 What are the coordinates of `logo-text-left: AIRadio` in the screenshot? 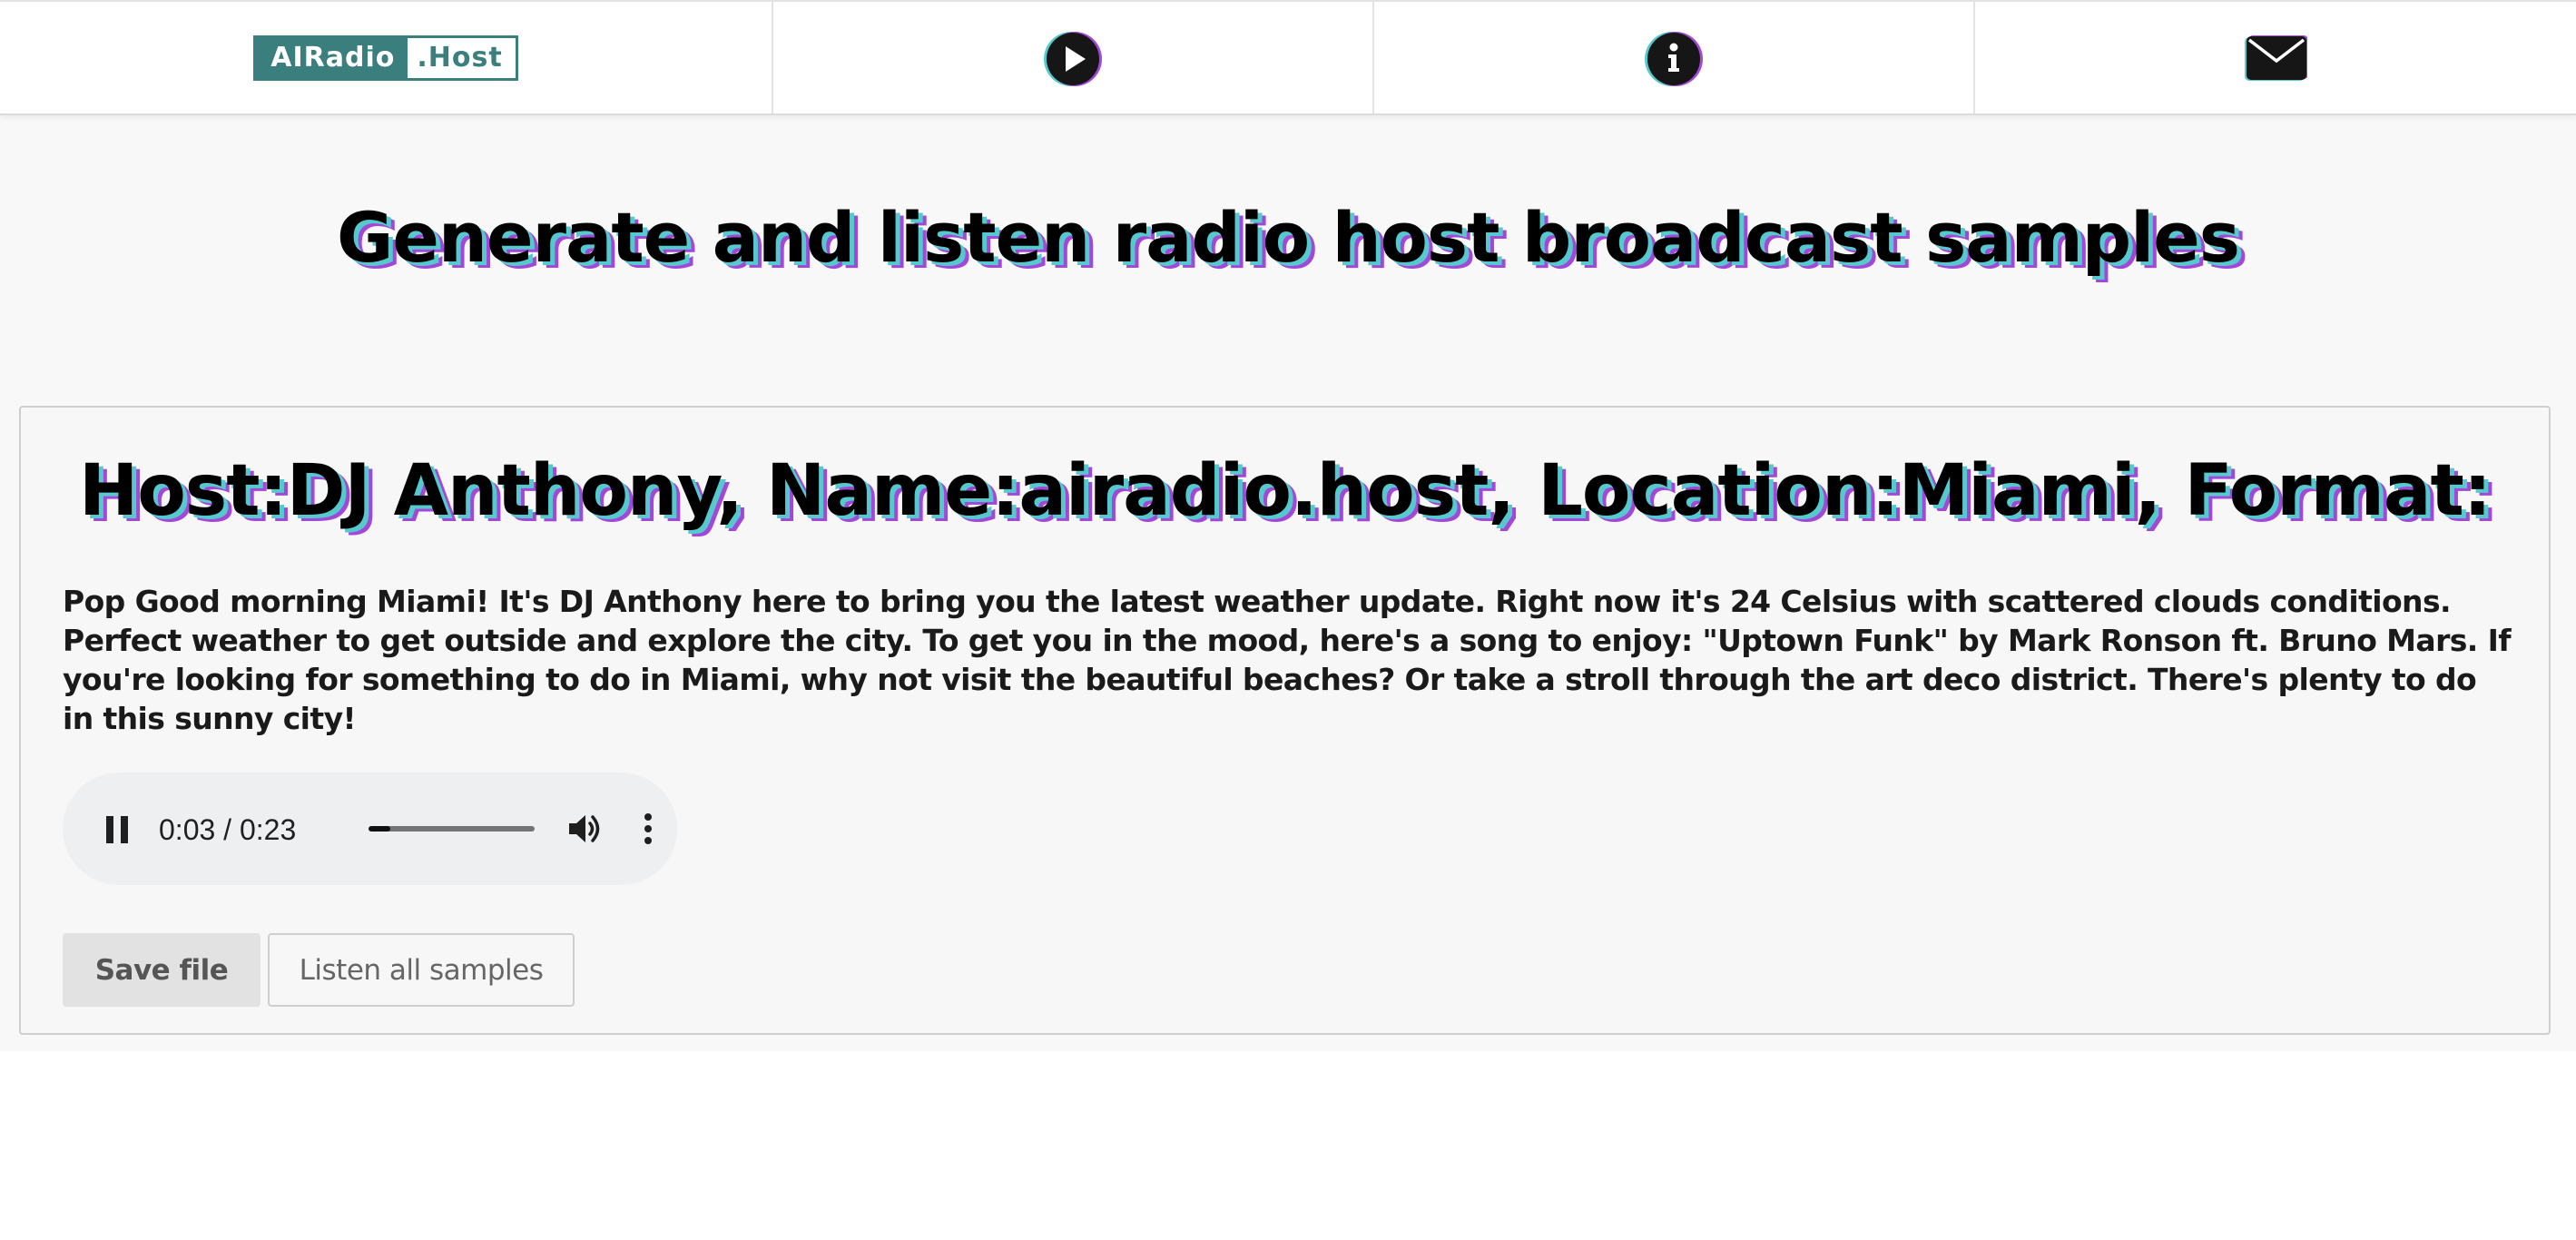 It's located at (332, 57).